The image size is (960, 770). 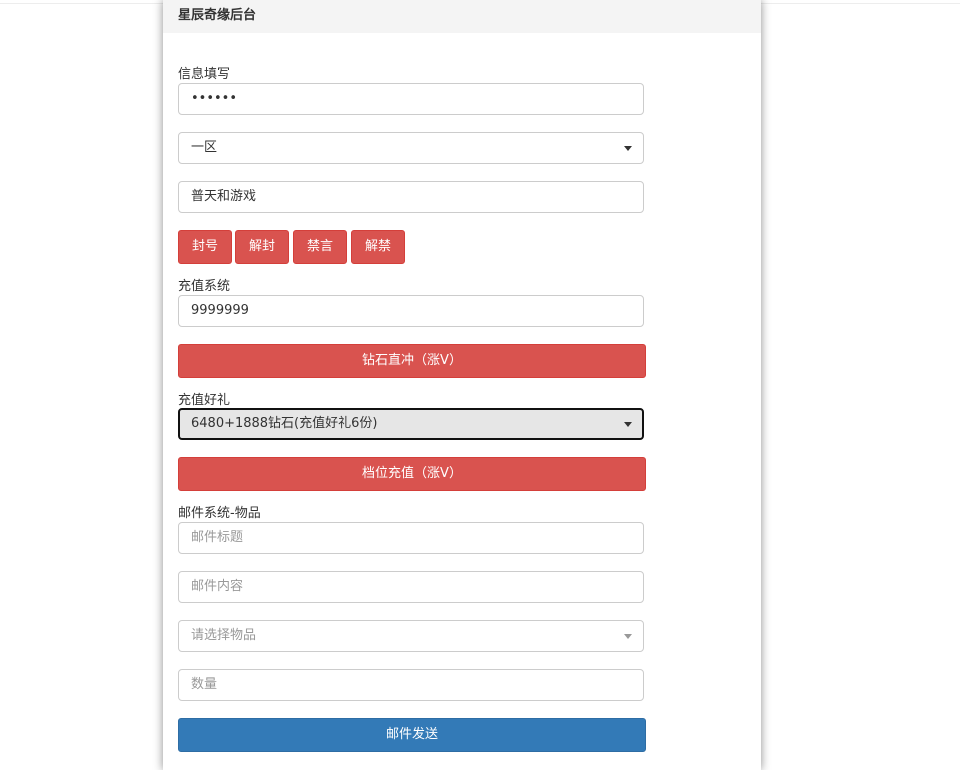 I want to click on item-select: 请选择物品, so click(x=411, y=636).